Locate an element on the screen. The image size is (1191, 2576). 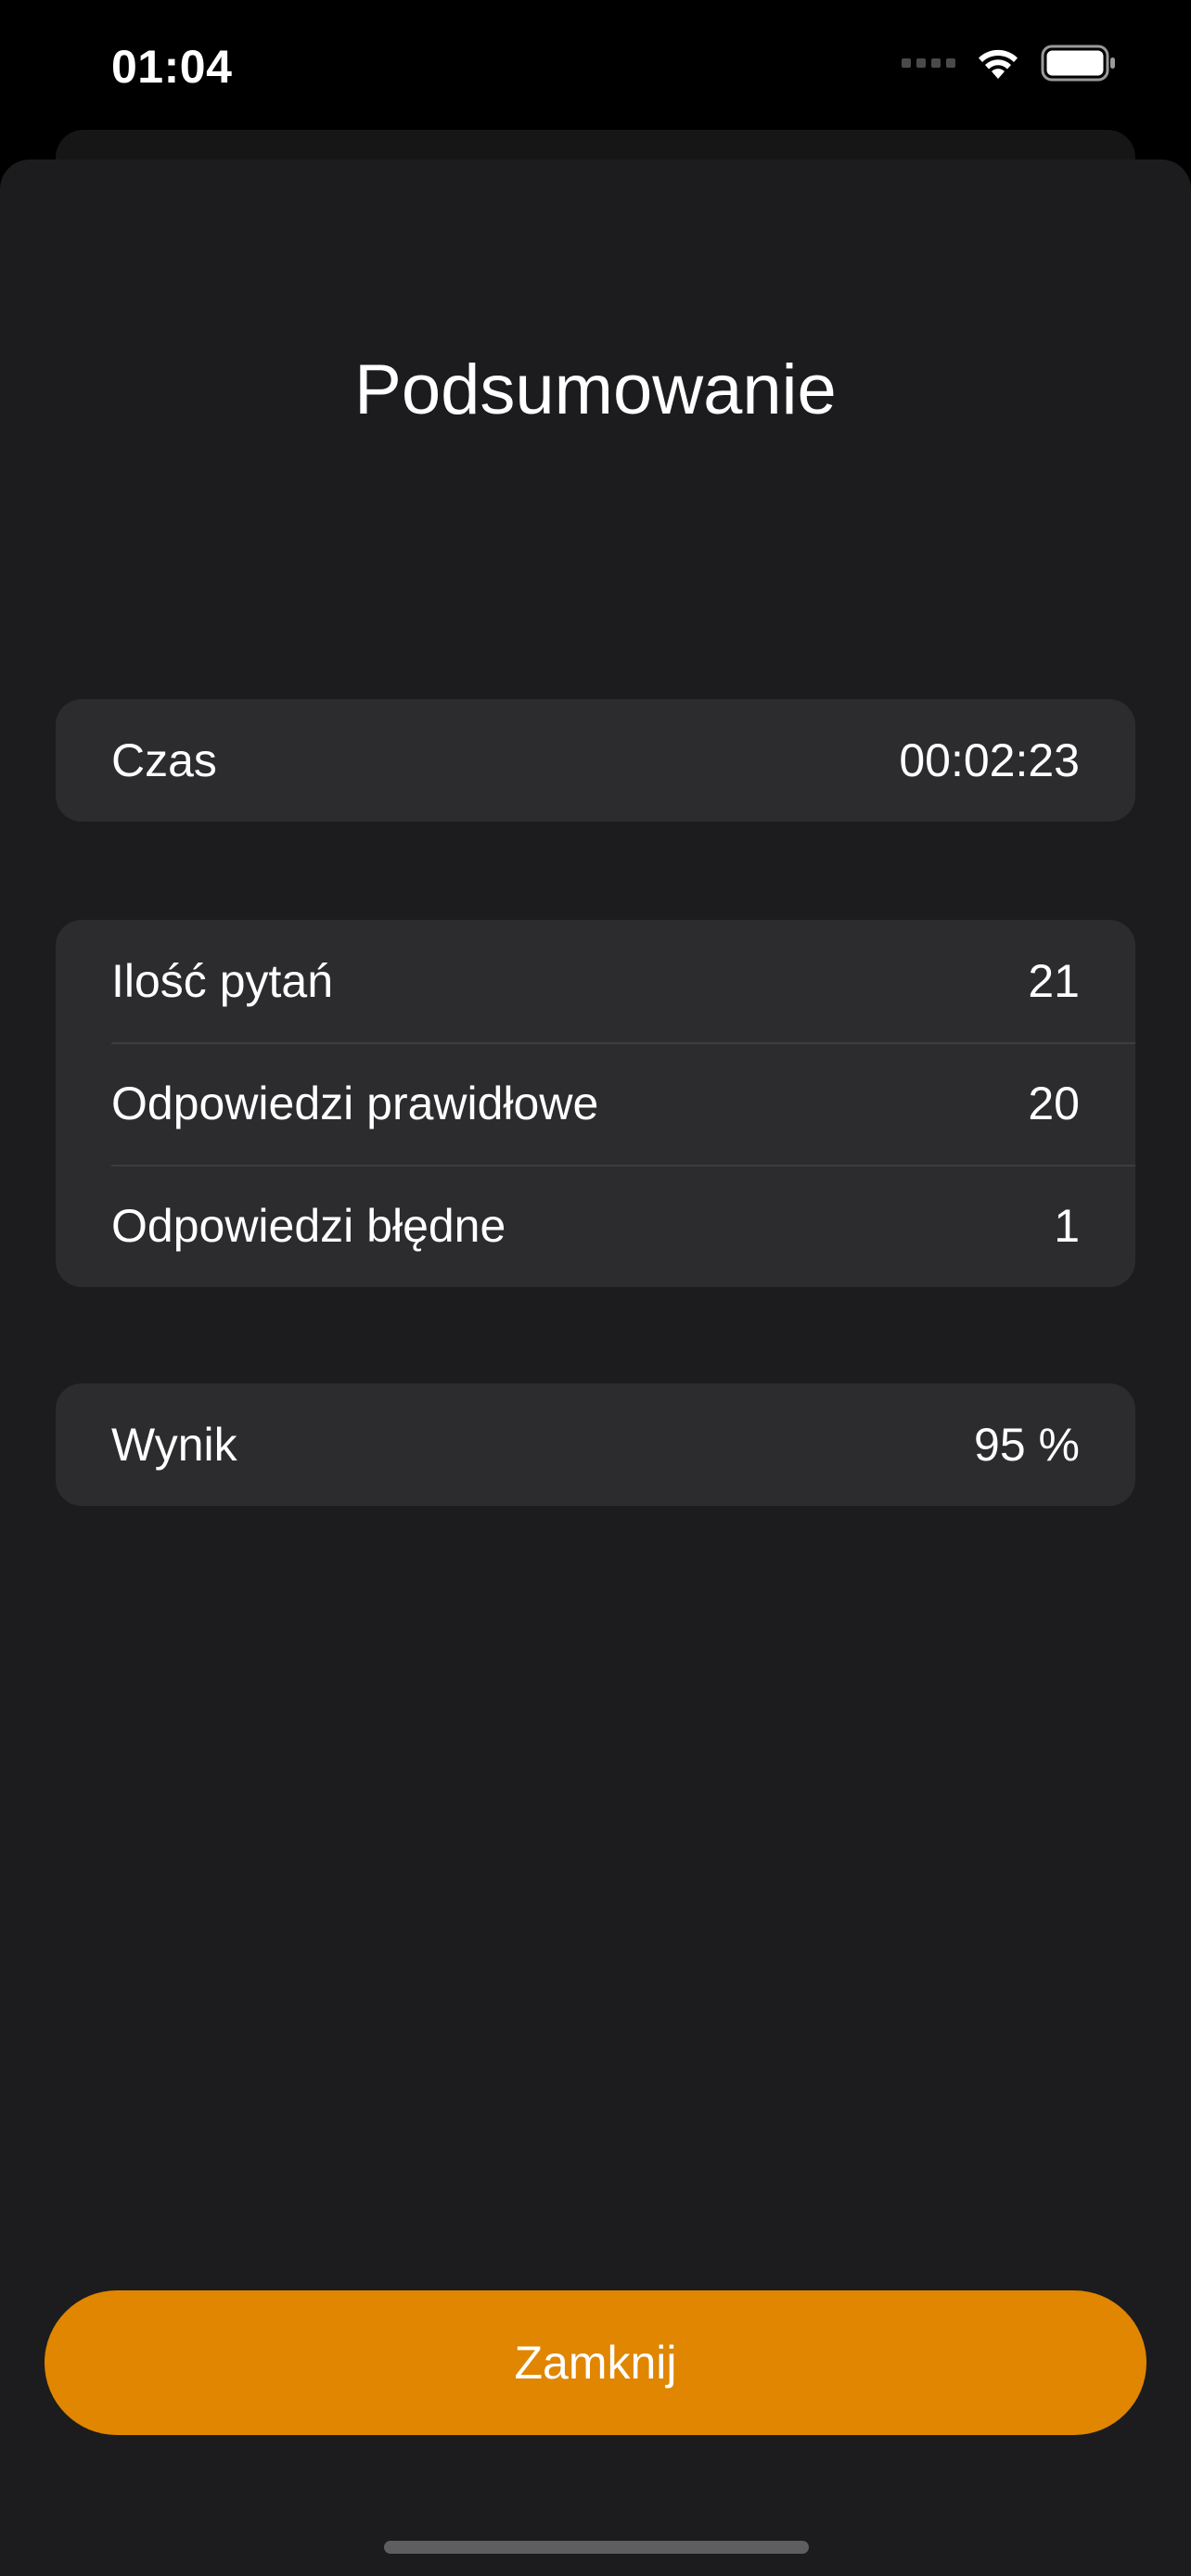
time-label: Czas is located at coordinates (164, 760).